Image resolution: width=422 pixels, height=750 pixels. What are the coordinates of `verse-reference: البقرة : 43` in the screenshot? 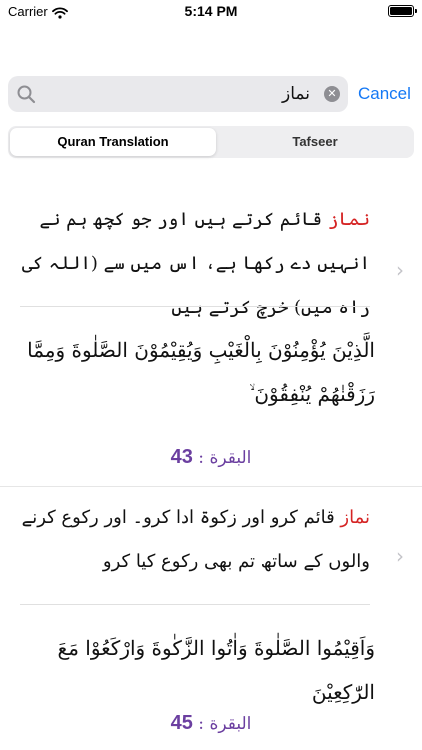 It's located at (211, 457).